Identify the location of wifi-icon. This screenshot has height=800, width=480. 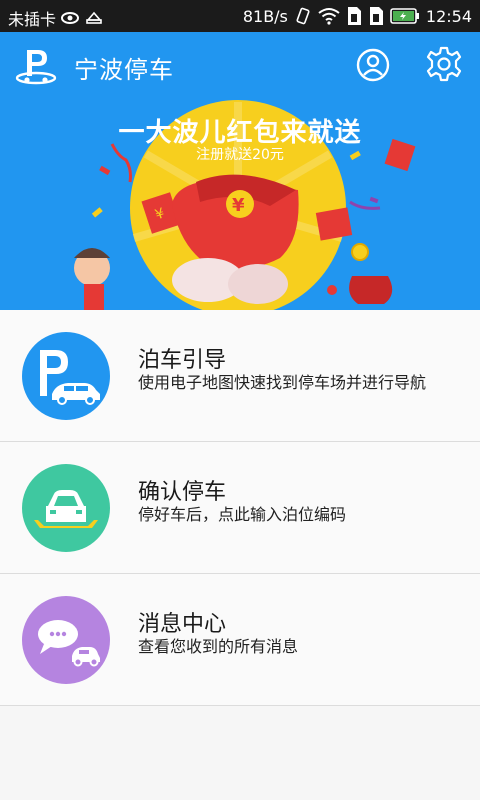
(329, 16).